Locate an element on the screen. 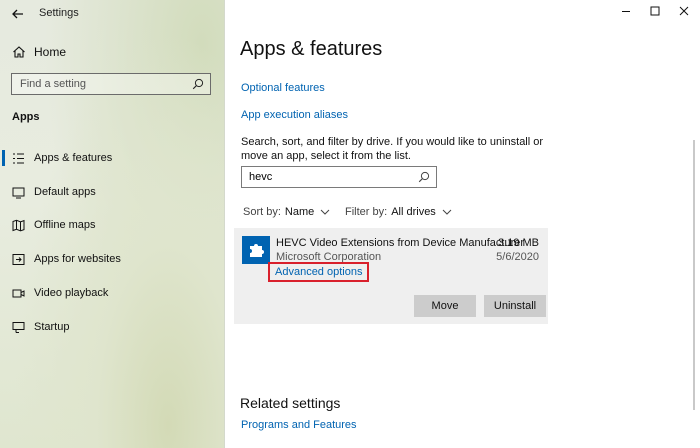 The height and width of the screenshot is (448, 700). app-search-input: hevc is located at coordinates (339, 177).